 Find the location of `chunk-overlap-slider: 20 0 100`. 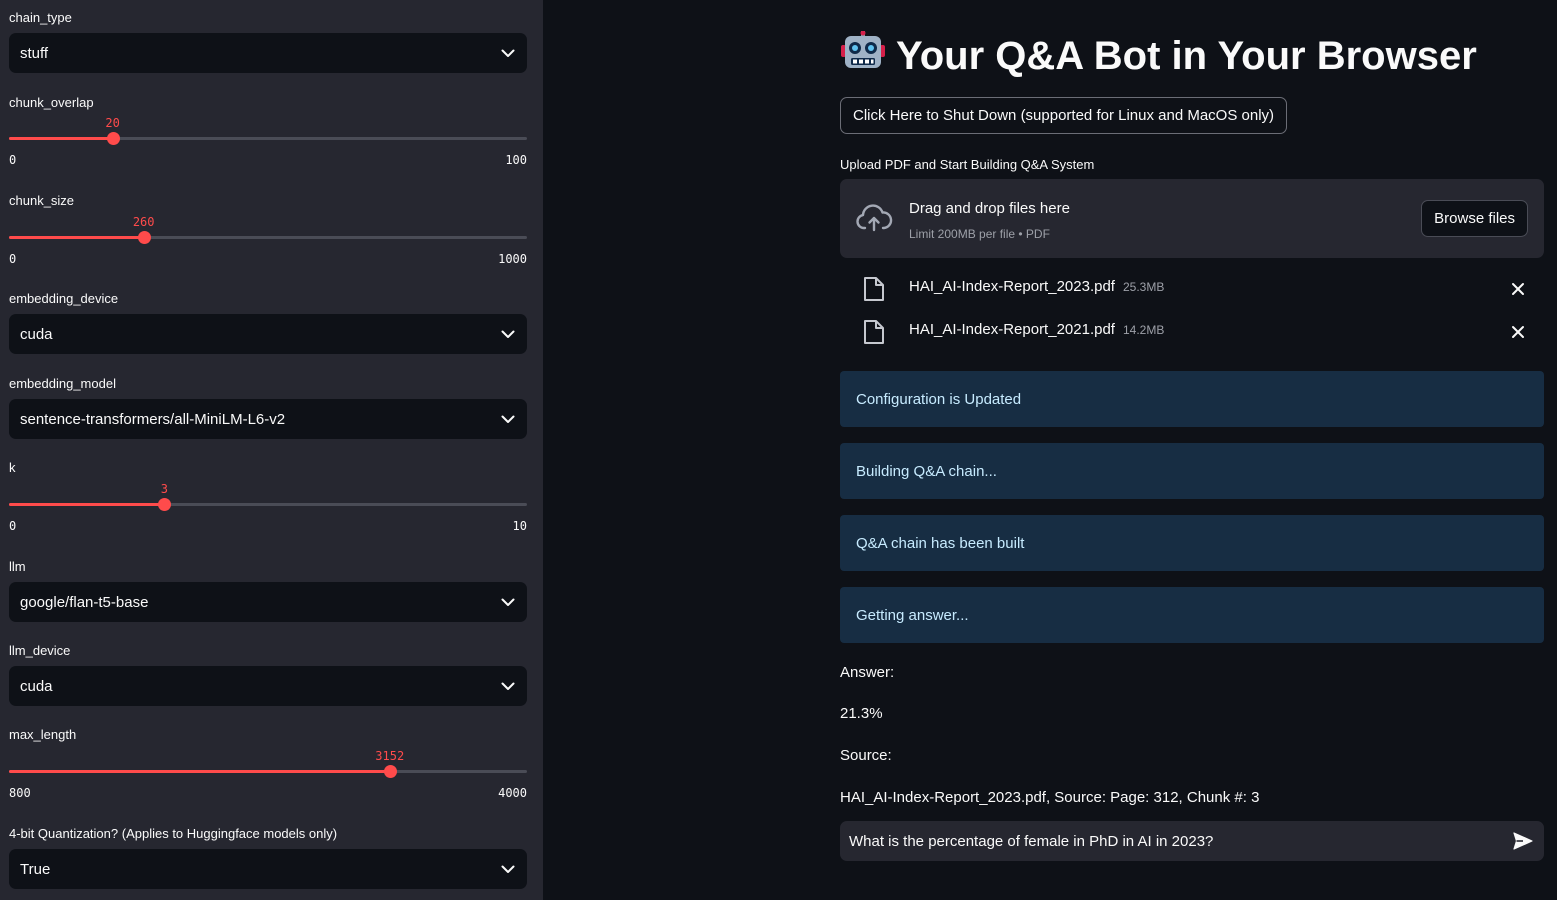

chunk-overlap-slider: 20 0 100 is located at coordinates (268, 141).